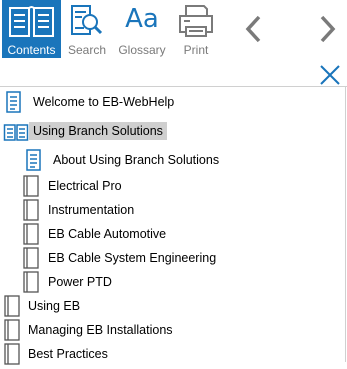 The image size is (347, 369). What do you see at coordinates (87, 50) in the screenshot?
I see `search-label: Search` at bounding box center [87, 50].